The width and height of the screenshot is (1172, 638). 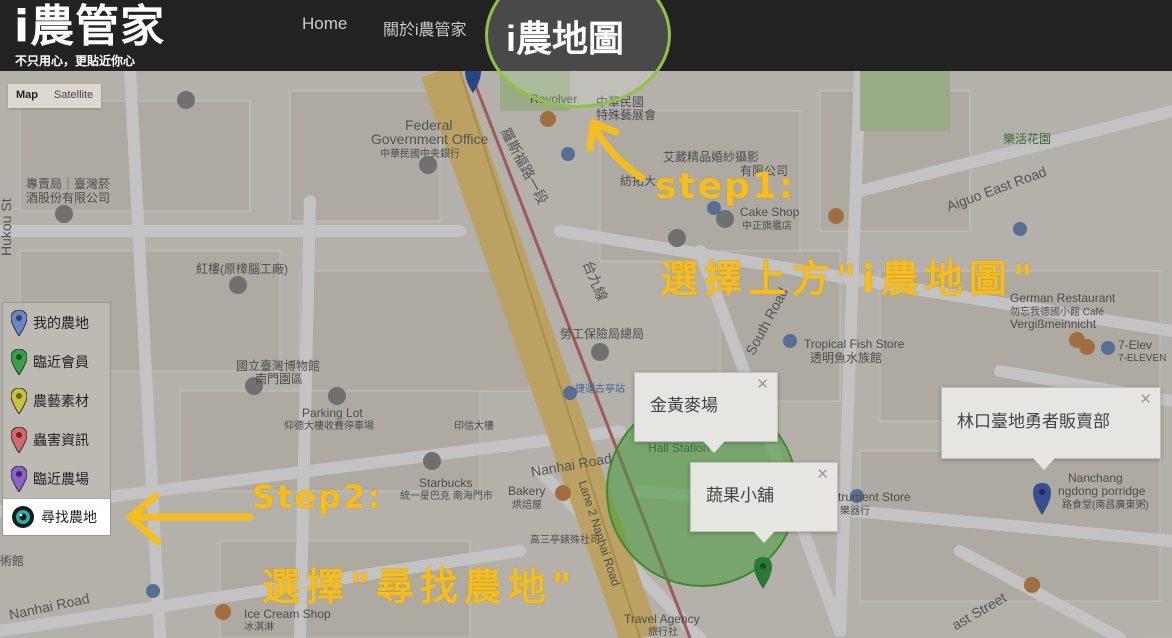 What do you see at coordinates (68, 198) in the screenshot?
I see `poi-label: 酒股份有限公司` at bounding box center [68, 198].